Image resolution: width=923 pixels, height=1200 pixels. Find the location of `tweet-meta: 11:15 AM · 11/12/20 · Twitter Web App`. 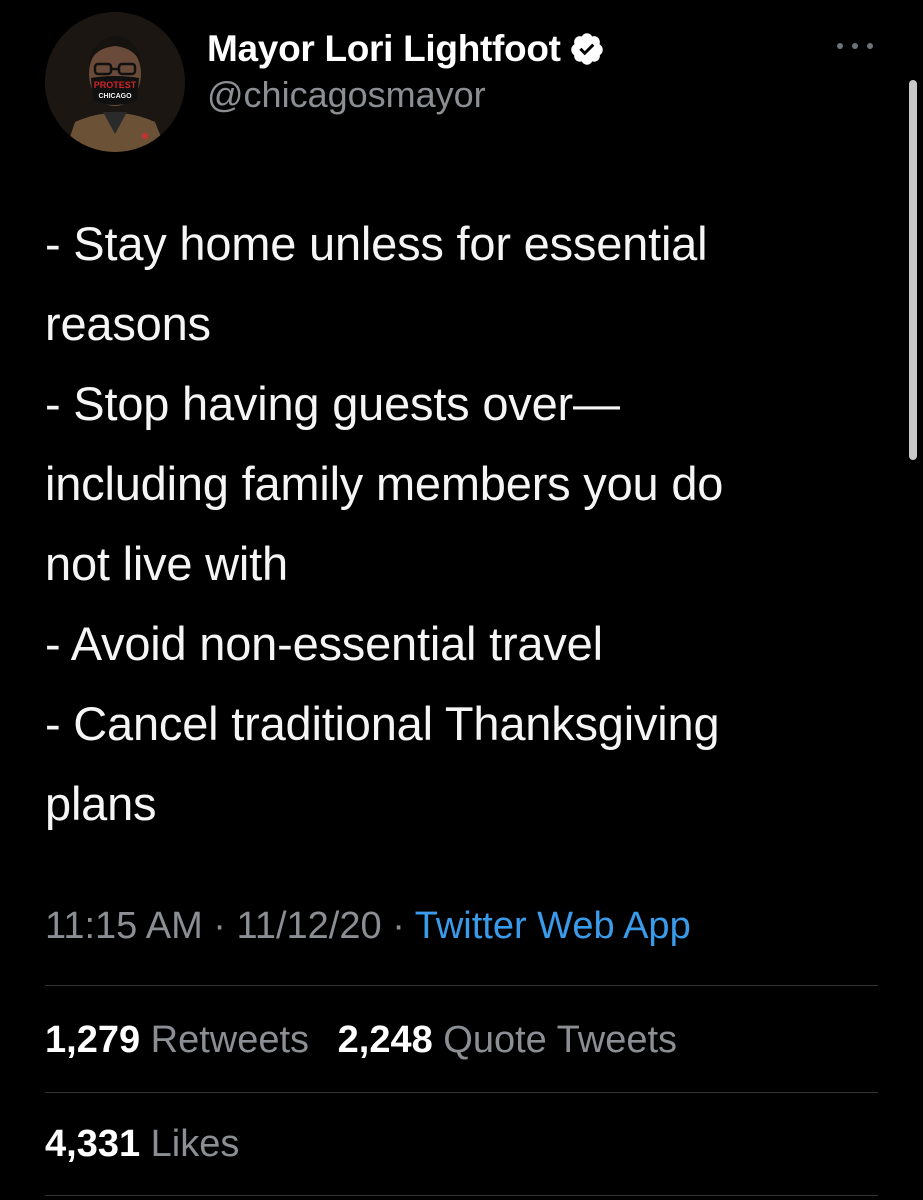

tweet-meta: 11:15 AM · 11/12/20 · Twitter Web App is located at coordinates (368, 926).